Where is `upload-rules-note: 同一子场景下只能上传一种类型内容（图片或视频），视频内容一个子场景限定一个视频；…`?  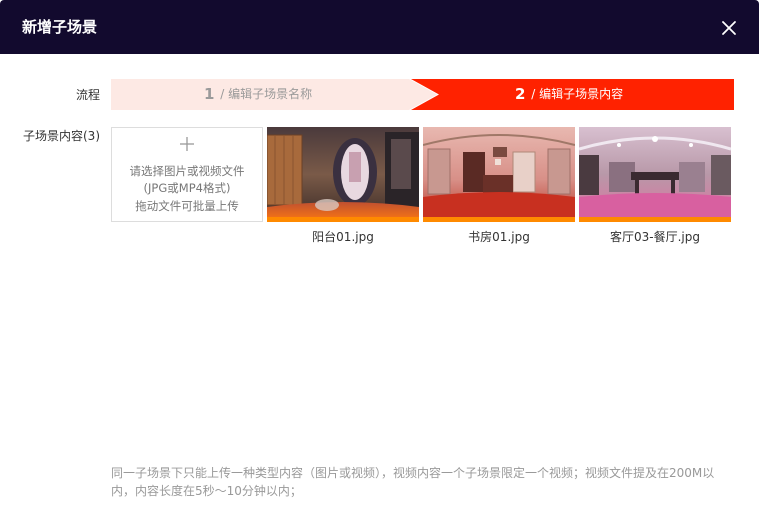 upload-rules-note: 同一子场景下只能上传一种类型内容（图片或视频），视频内容一个子场景限定一个视频；… is located at coordinates (413, 482).